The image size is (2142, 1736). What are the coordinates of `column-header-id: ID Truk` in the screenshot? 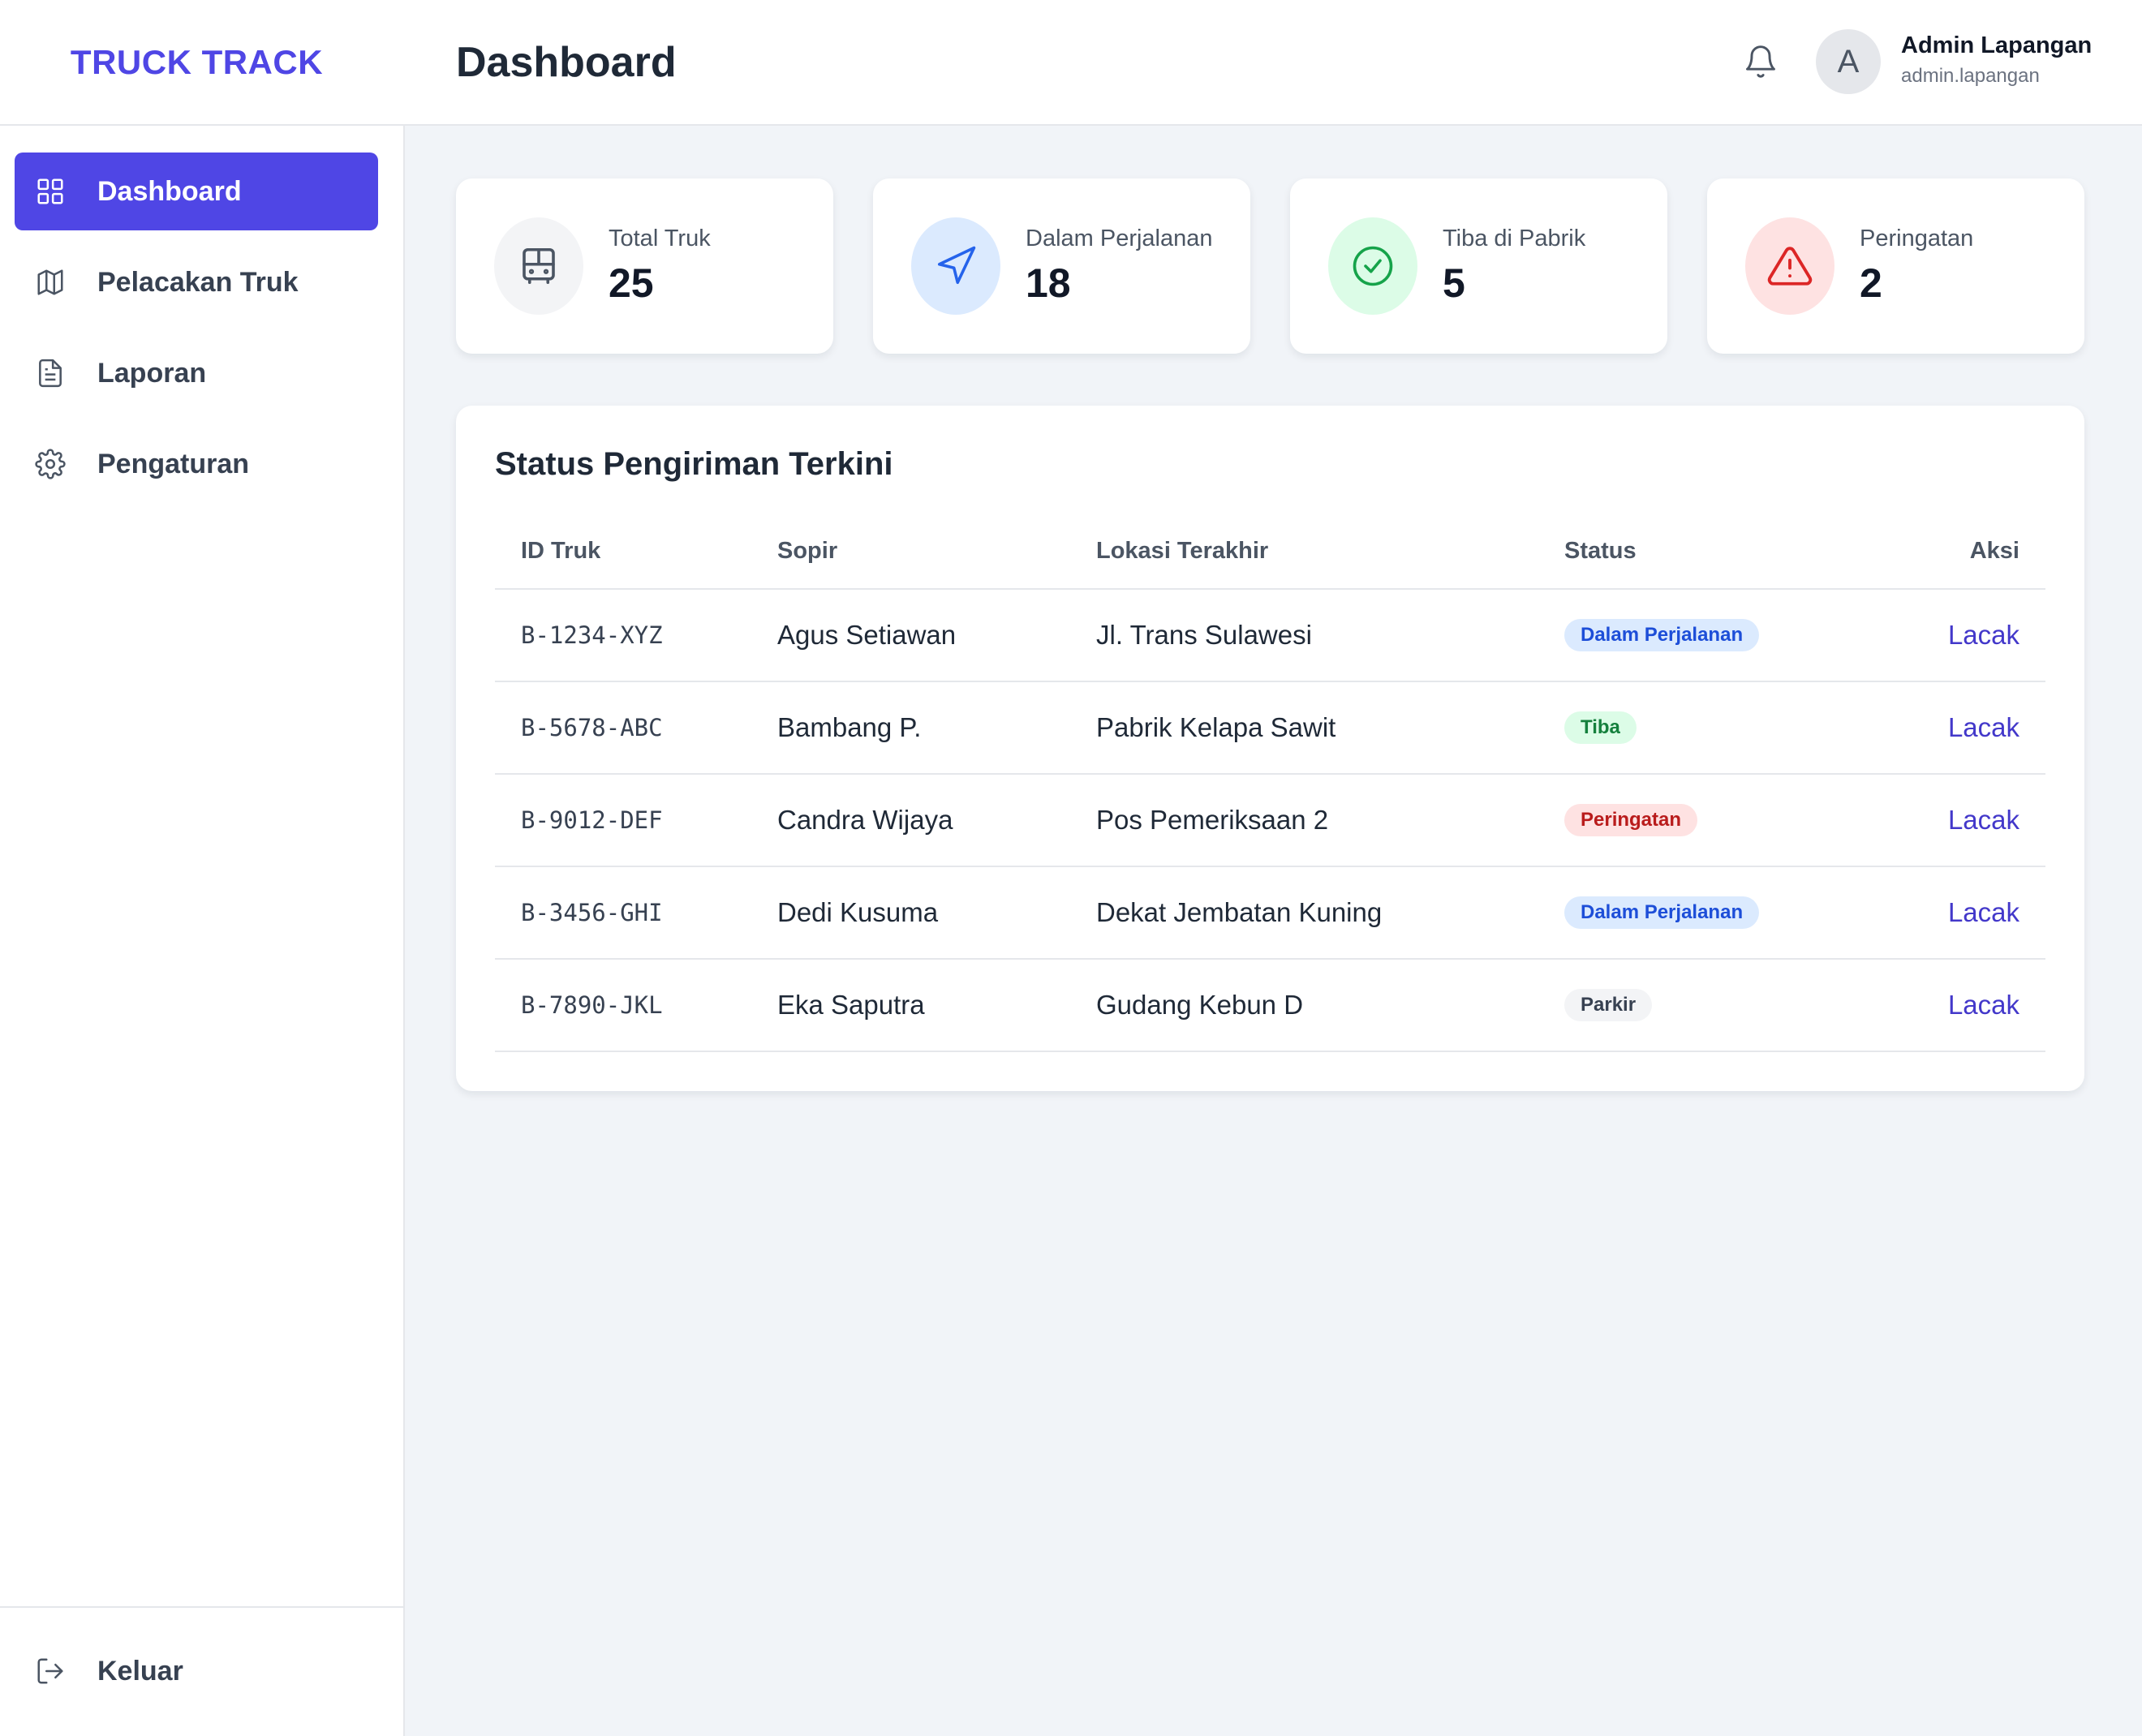 It's located at (561, 551).